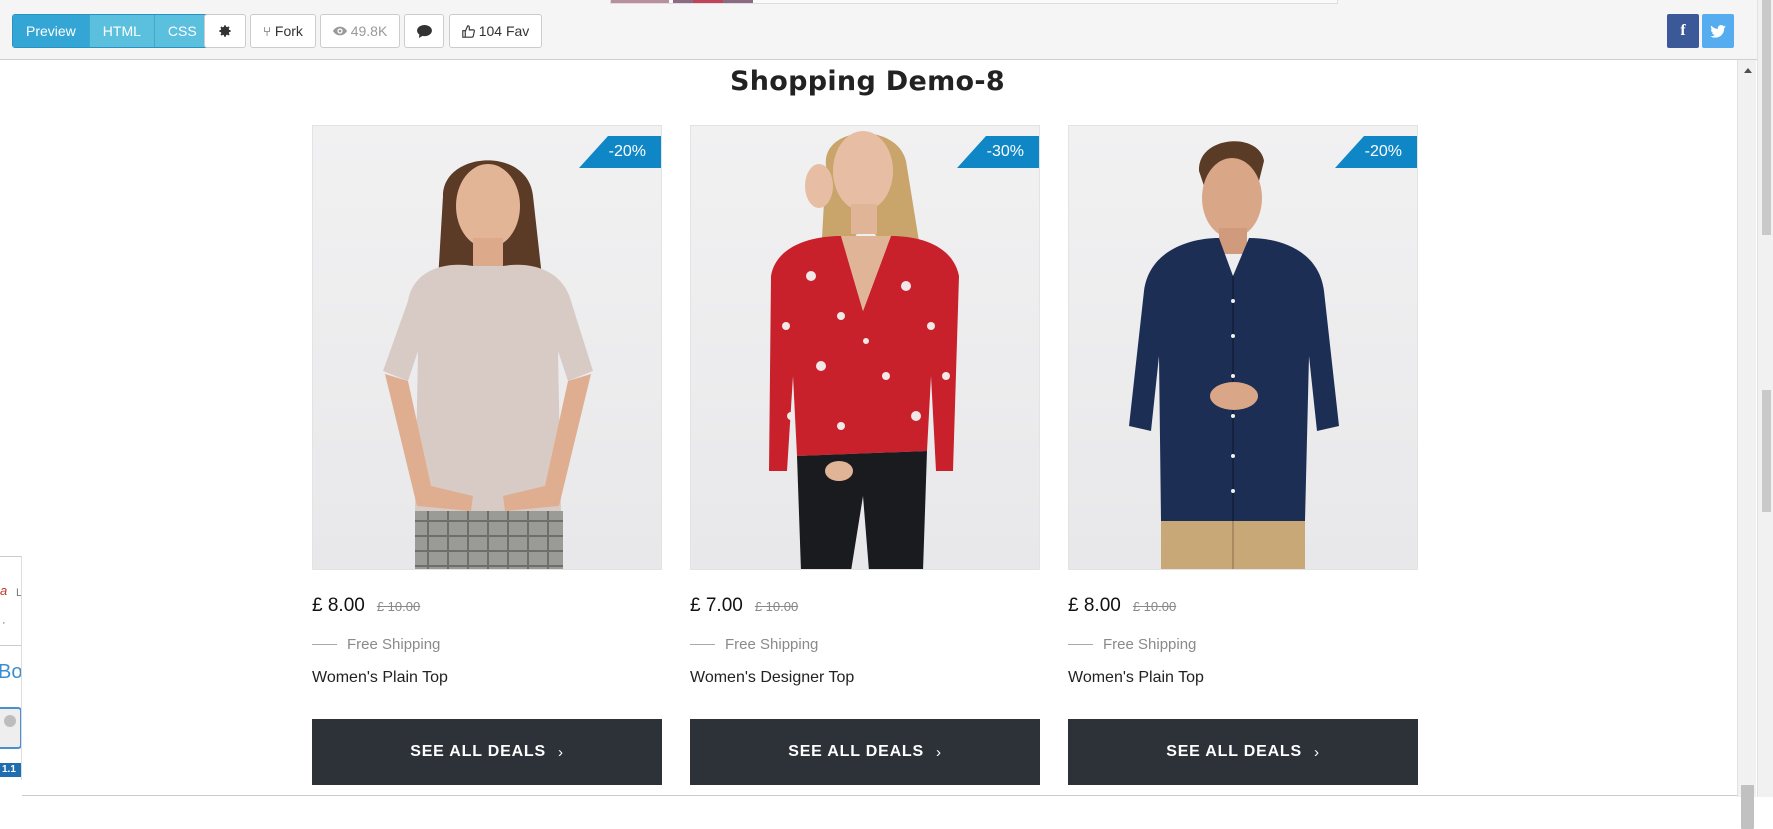 The width and height of the screenshot is (1773, 829). Describe the element at coordinates (181, 31) in the screenshot. I see `tab-css: CSS` at that location.